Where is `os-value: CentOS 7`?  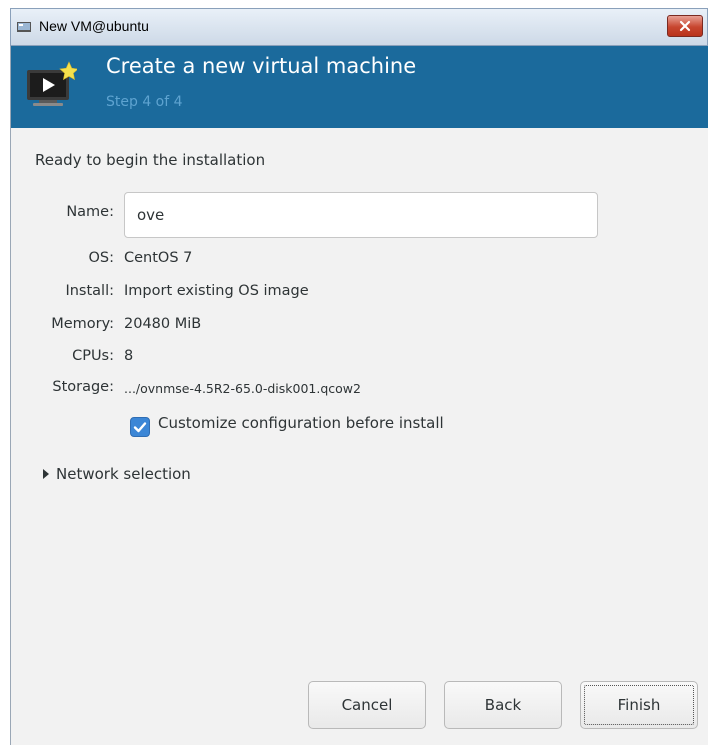 os-value: CentOS 7 is located at coordinates (158, 258).